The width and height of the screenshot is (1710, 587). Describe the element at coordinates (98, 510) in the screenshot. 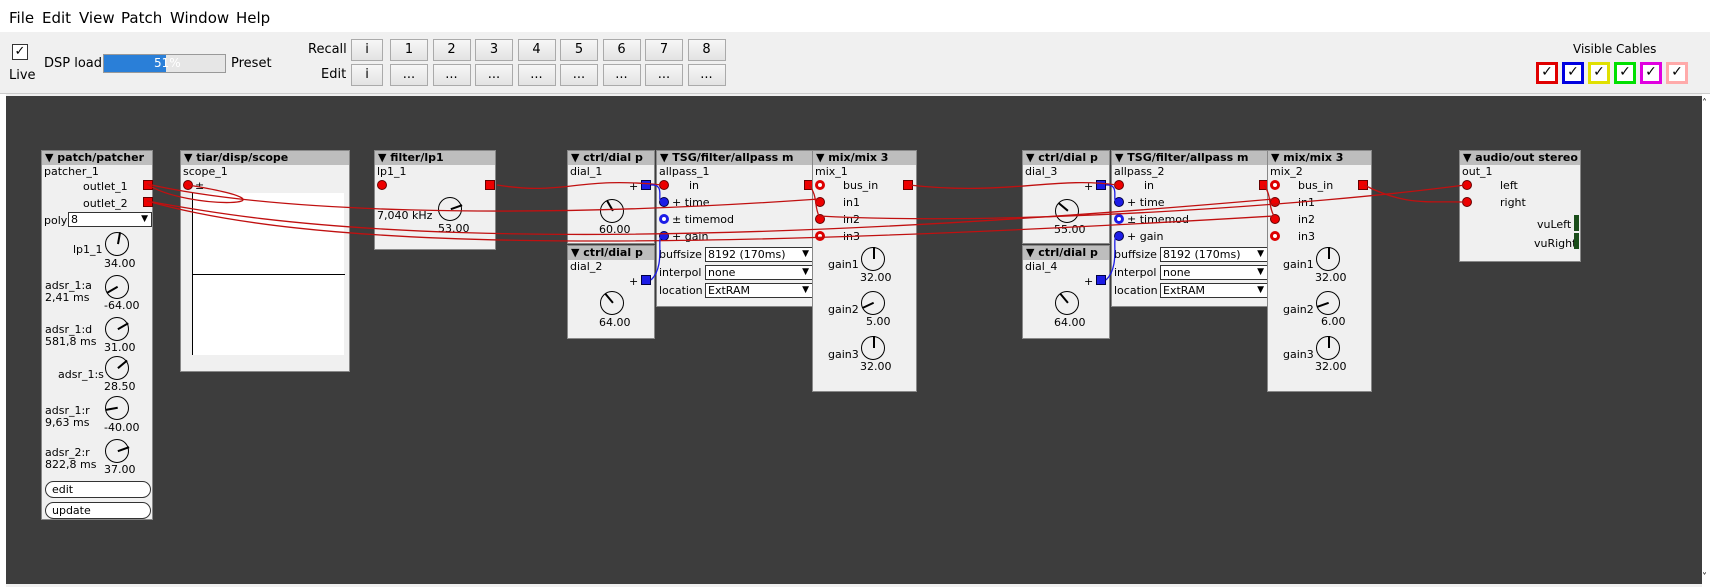

I see `update-button: update` at that location.